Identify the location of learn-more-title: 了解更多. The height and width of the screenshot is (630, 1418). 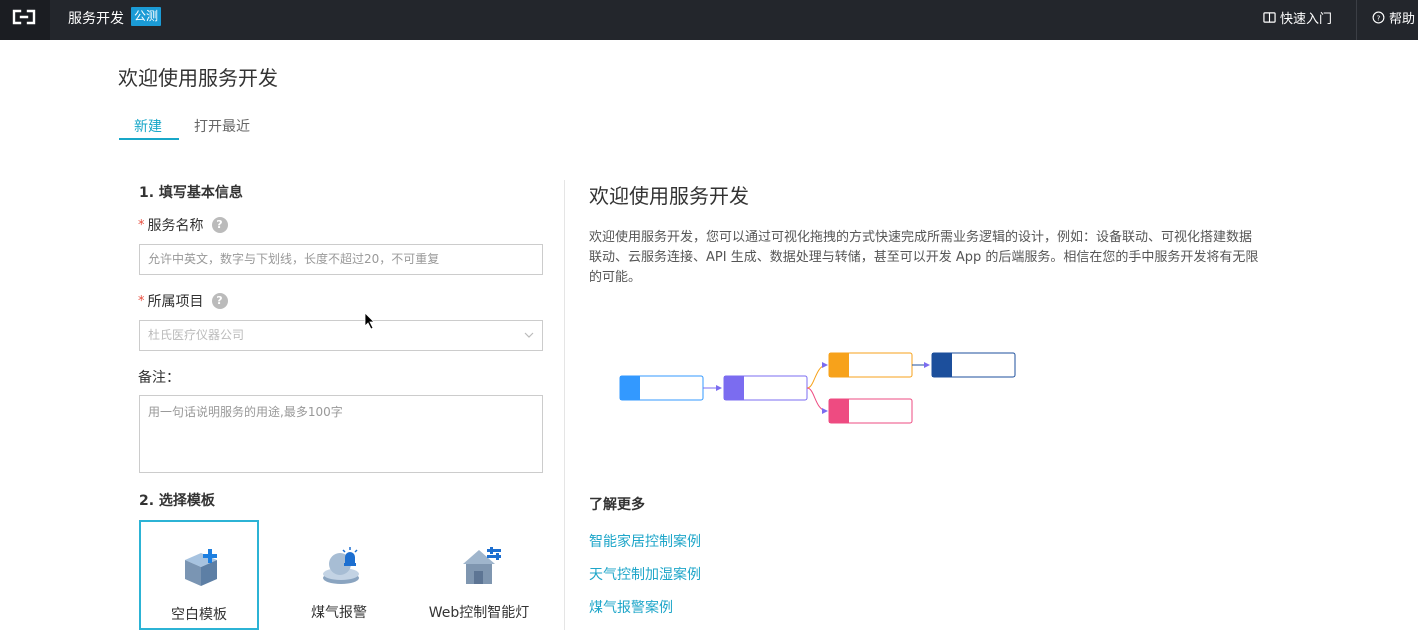
(617, 505).